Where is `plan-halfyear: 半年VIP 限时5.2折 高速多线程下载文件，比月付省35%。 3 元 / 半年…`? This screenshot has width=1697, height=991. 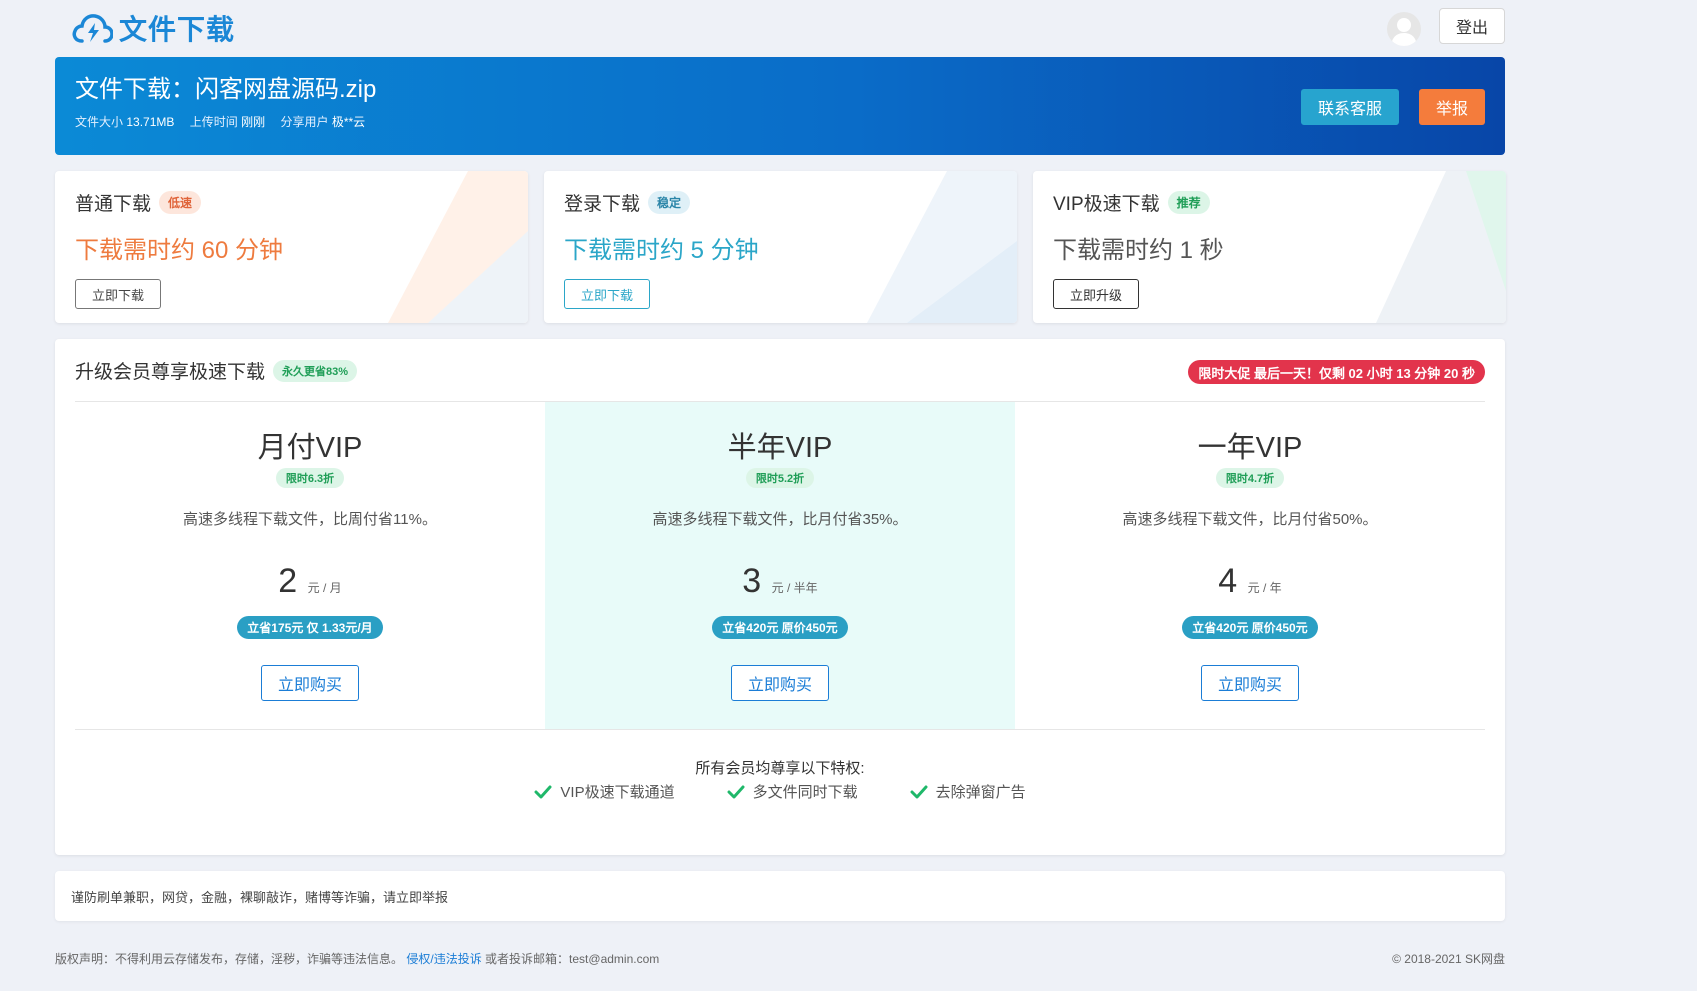
plan-halfyear: 半年VIP 限时5.2折 高速多线程下载文件，比月付省35%。 3 元 / 半年… is located at coordinates (780, 565).